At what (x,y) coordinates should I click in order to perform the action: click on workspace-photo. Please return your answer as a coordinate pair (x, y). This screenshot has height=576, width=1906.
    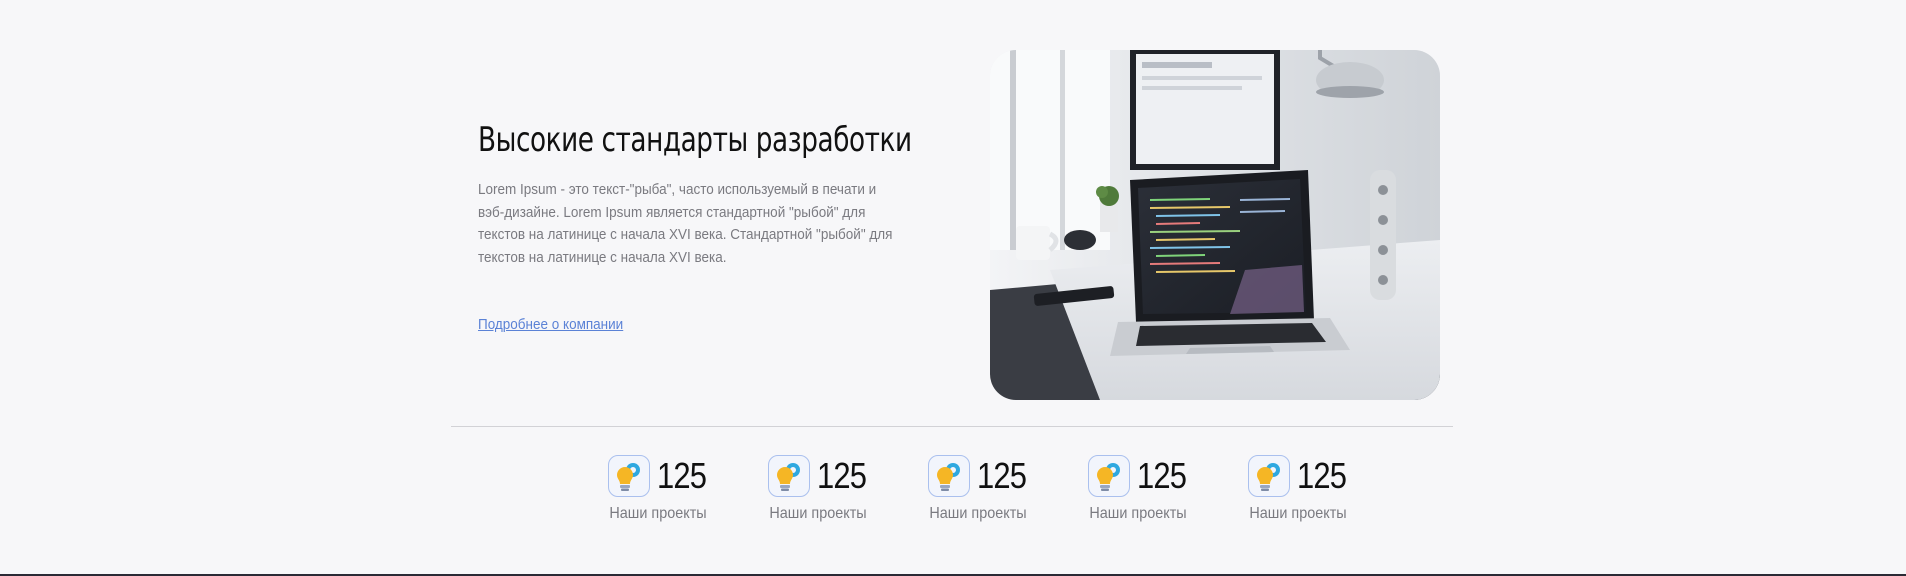
    Looking at the image, I should click on (1215, 225).